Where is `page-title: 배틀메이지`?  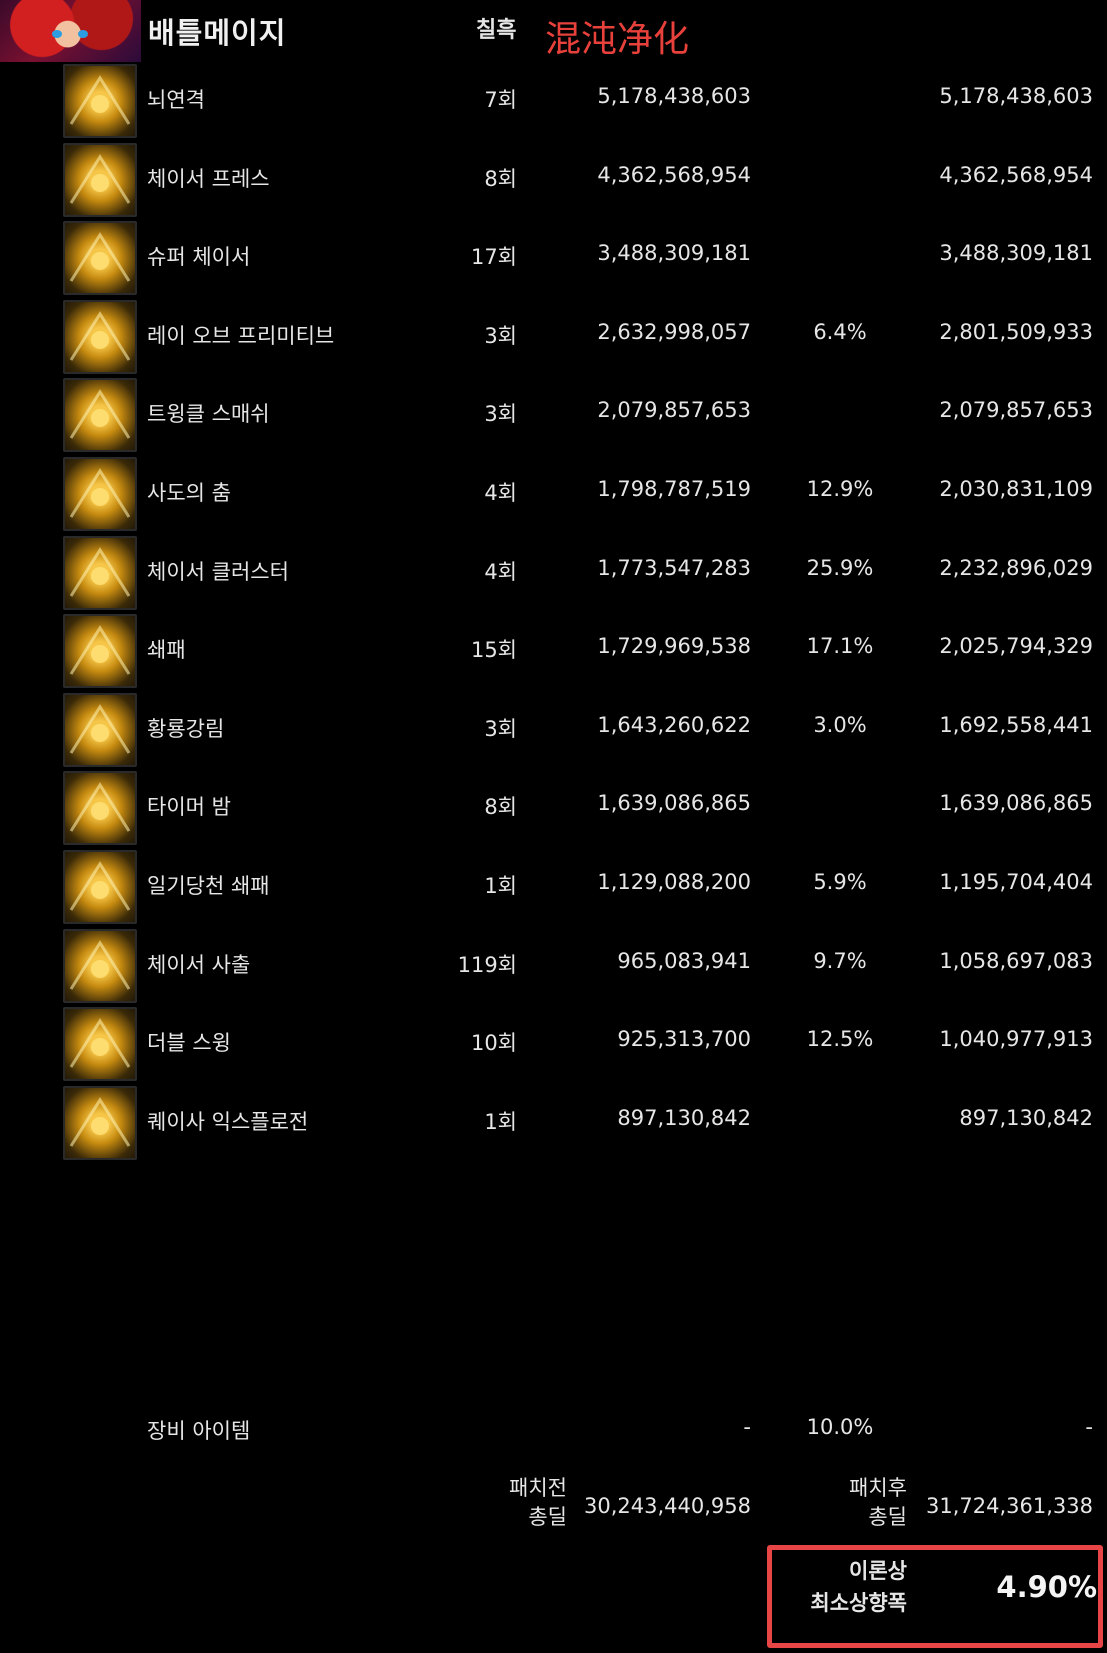
page-title: 배틀메이지 is located at coordinates (217, 33).